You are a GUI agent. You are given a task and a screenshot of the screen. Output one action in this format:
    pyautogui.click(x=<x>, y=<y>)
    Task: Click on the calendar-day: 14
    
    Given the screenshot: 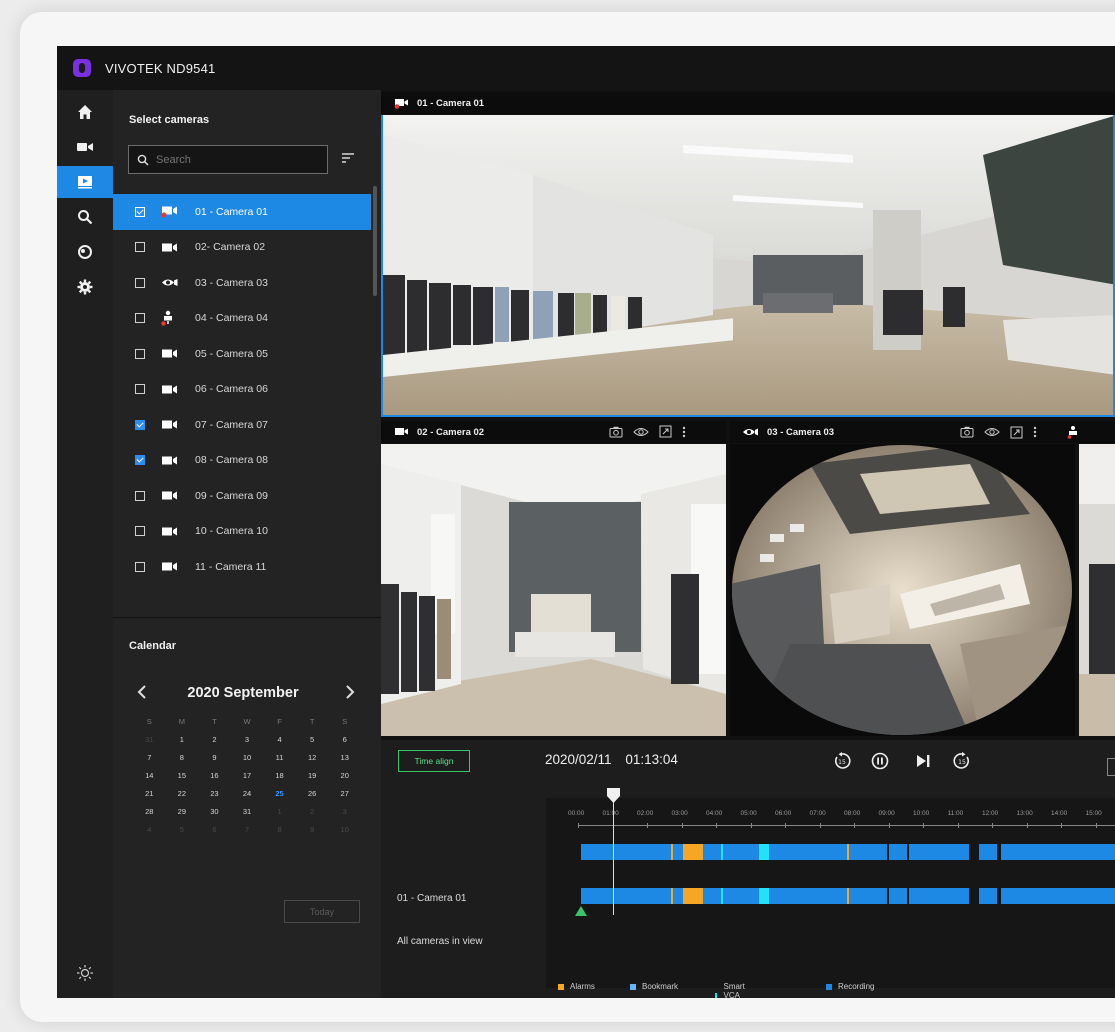 What is the action you would take?
    pyautogui.click(x=149, y=775)
    